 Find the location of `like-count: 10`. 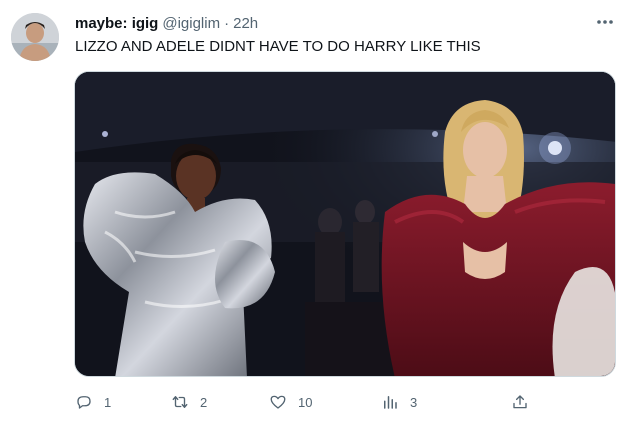

like-count: 10 is located at coordinates (305, 402).